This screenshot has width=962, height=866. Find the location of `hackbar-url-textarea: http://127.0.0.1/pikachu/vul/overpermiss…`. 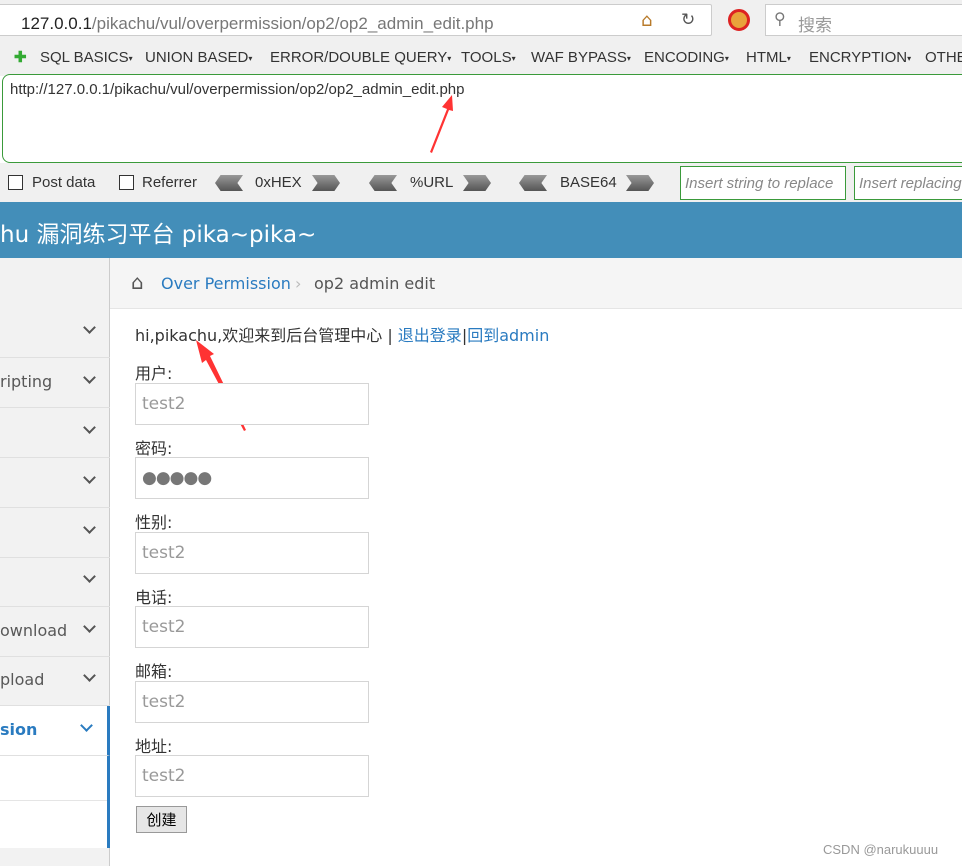

hackbar-url-textarea: http://127.0.0.1/pikachu/vul/overpermiss… is located at coordinates (482, 118).